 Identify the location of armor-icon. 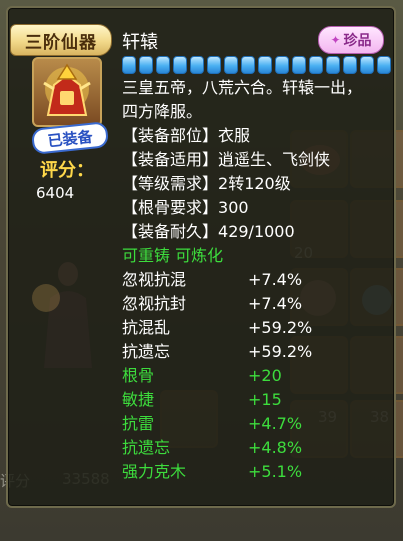
(67, 89).